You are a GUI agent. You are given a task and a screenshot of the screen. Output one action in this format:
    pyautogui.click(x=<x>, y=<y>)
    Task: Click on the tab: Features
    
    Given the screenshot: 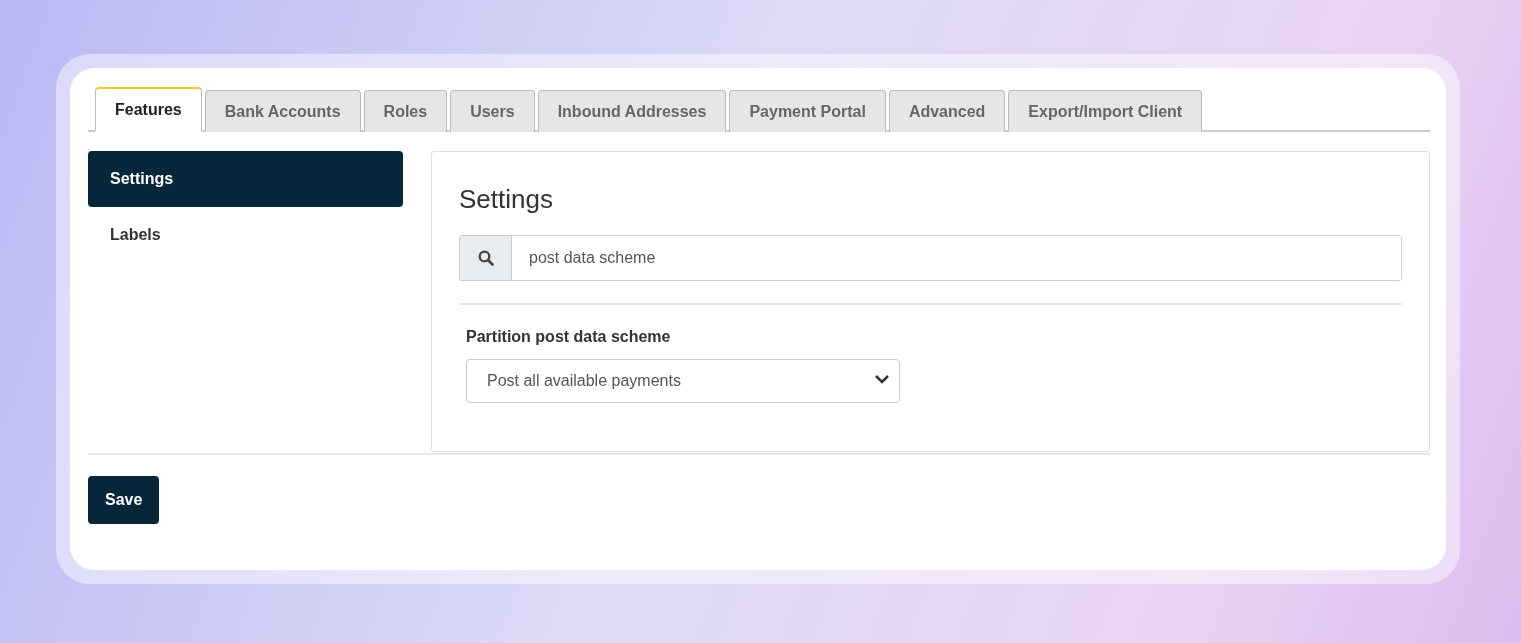 What is the action you would take?
    pyautogui.click(x=148, y=109)
    